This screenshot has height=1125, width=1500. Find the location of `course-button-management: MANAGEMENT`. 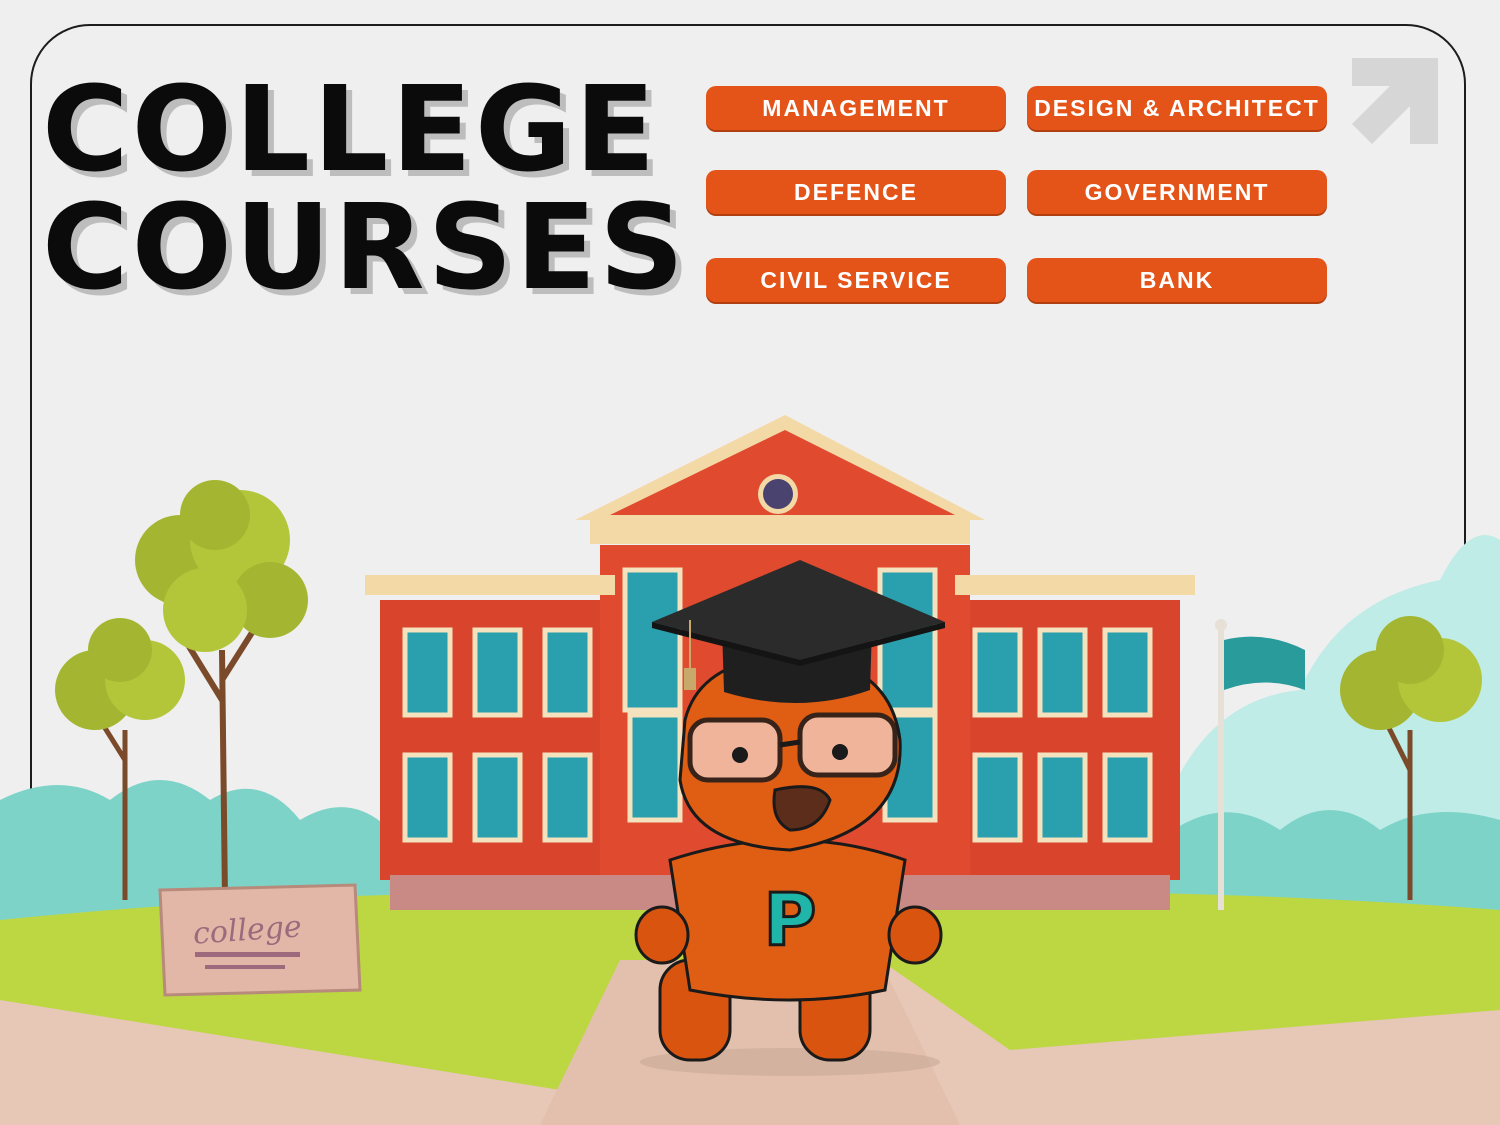

course-button-management: MANAGEMENT is located at coordinates (856, 108).